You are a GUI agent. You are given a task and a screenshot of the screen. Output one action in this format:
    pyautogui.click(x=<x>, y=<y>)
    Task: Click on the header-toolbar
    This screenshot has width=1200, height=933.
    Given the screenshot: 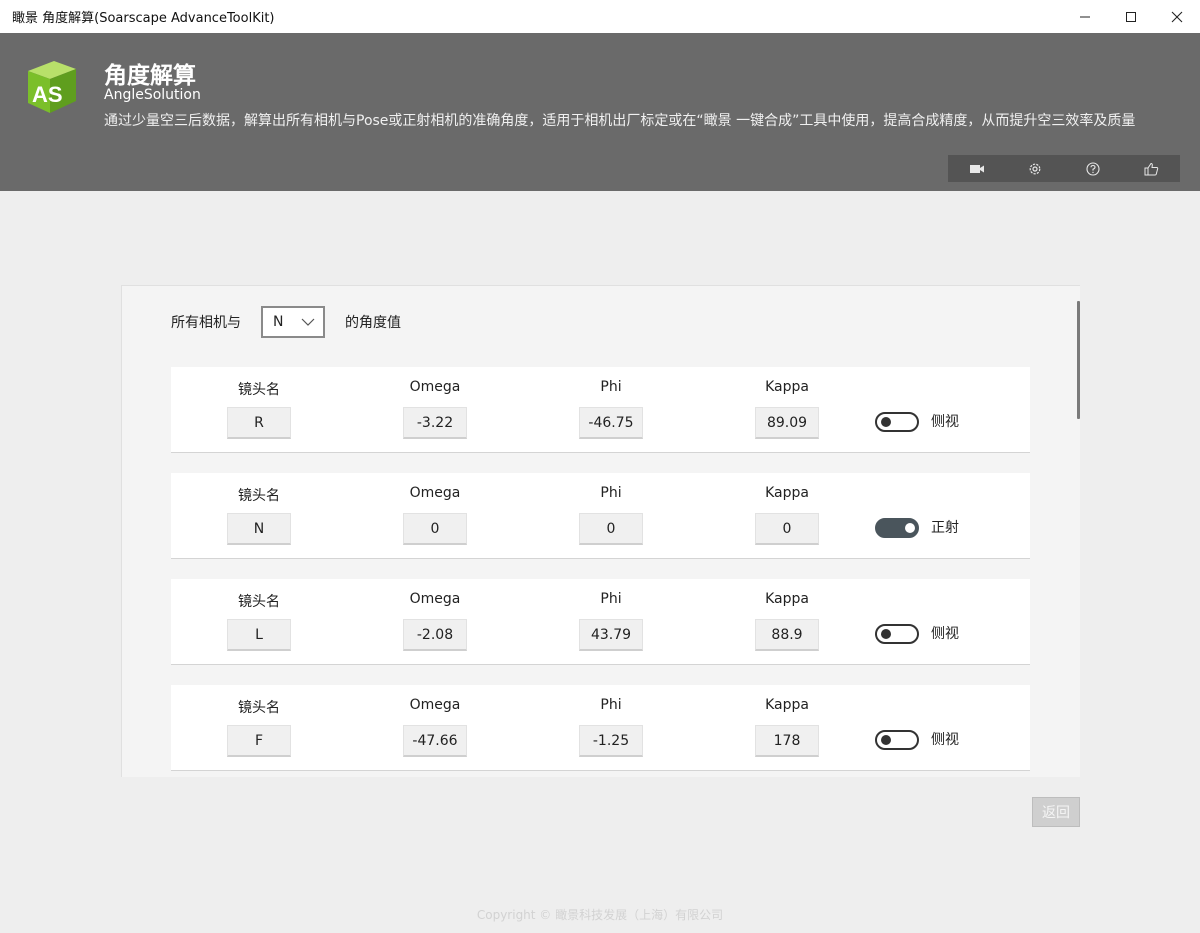 What is the action you would take?
    pyautogui.click(x=1064, y=168)
    